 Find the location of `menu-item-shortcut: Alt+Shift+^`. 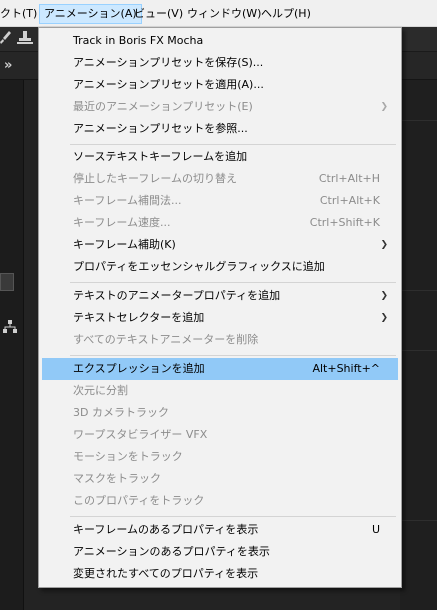

menu-item-shortcut: Alt+Shift+^ is located at coordinates (346, 368).